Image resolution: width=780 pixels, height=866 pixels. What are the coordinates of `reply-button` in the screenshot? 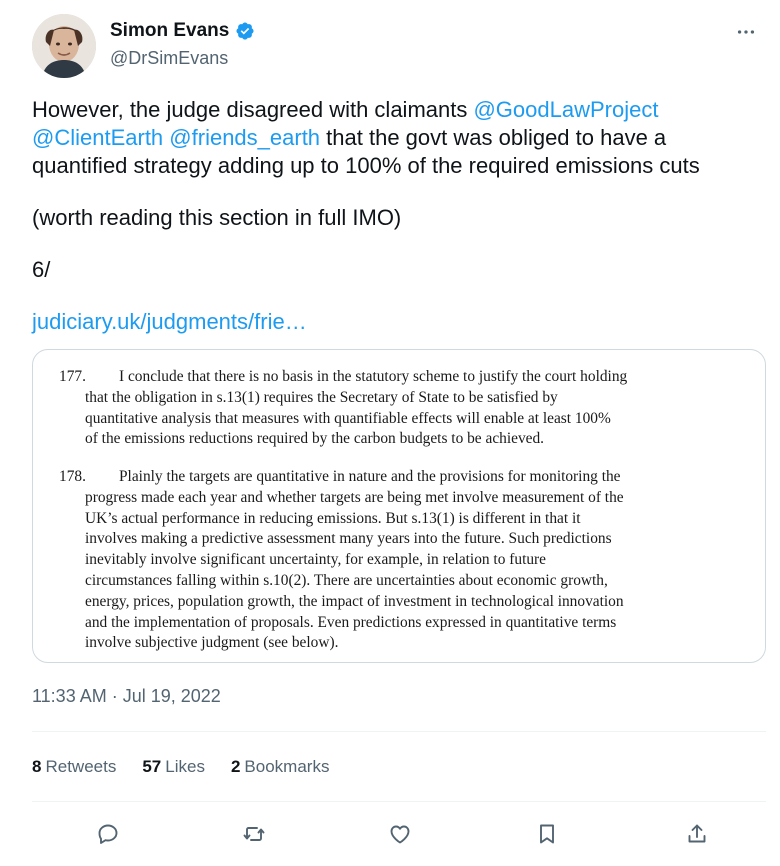 It's located at (108, 834).